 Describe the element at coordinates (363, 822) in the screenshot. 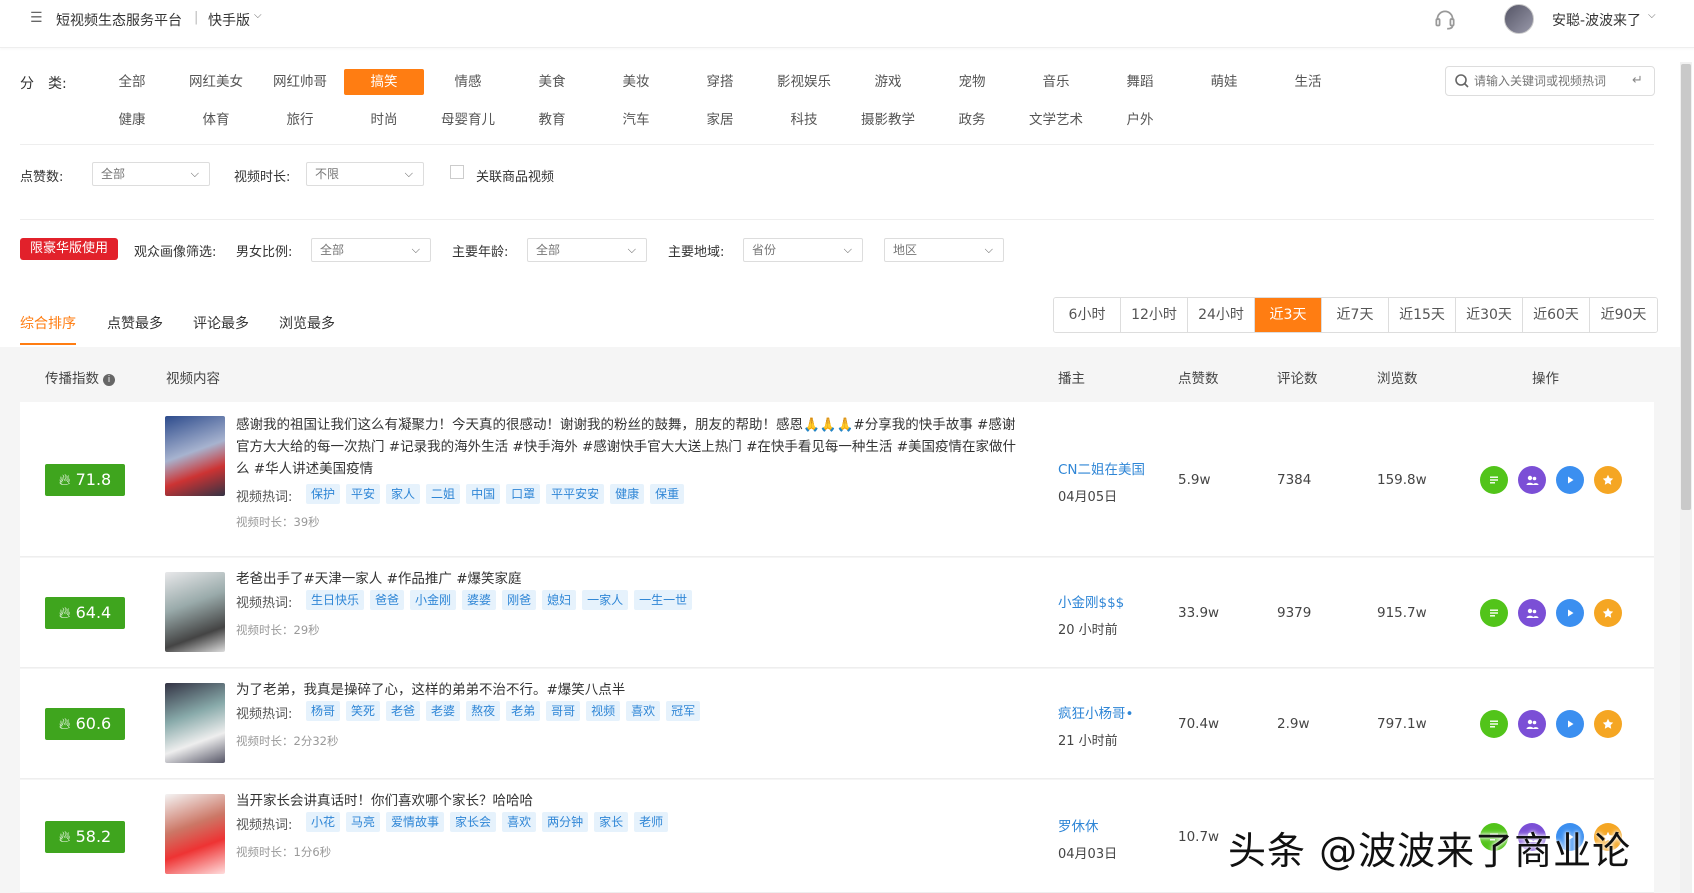

I see `hot-word-tag: 马亮` at that location.